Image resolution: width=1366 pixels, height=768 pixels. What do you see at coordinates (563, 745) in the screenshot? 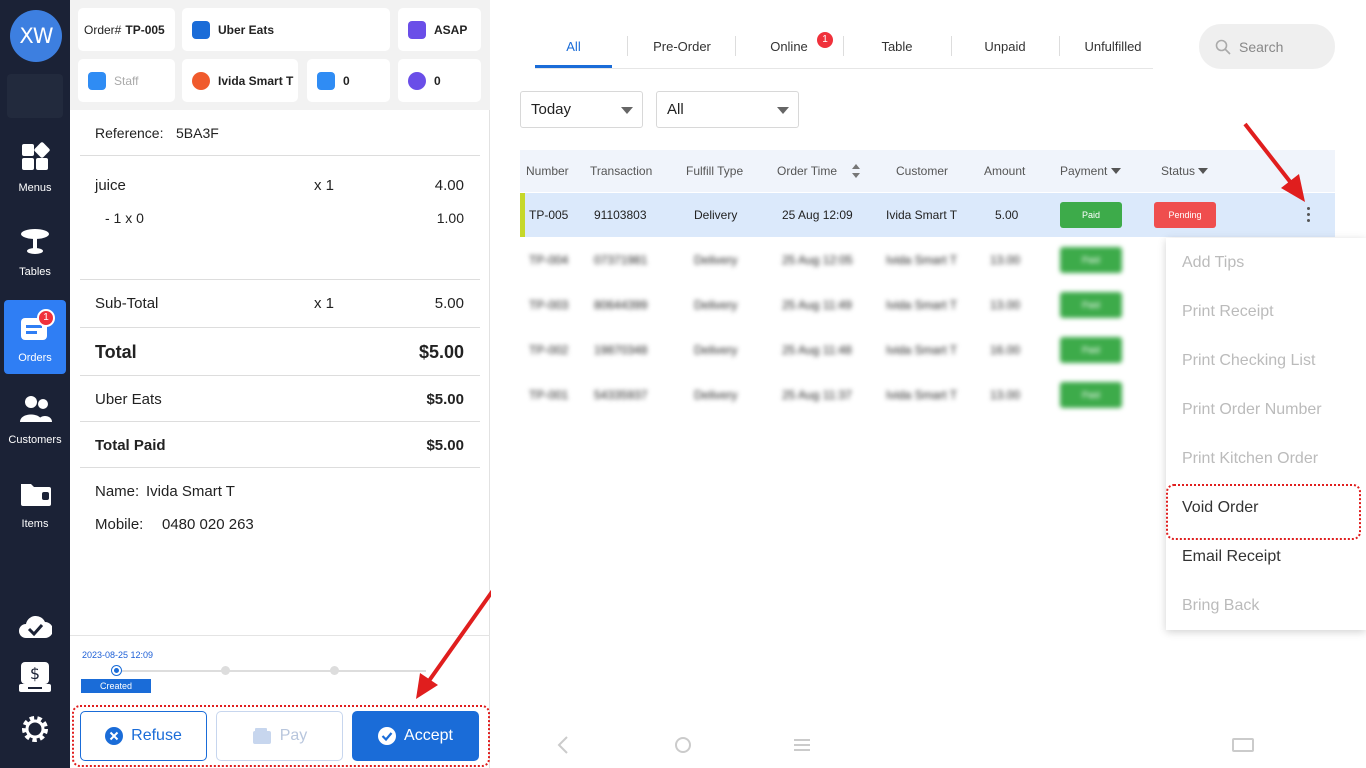
I see `back-nav-icon` at bounding box center [563, 745].